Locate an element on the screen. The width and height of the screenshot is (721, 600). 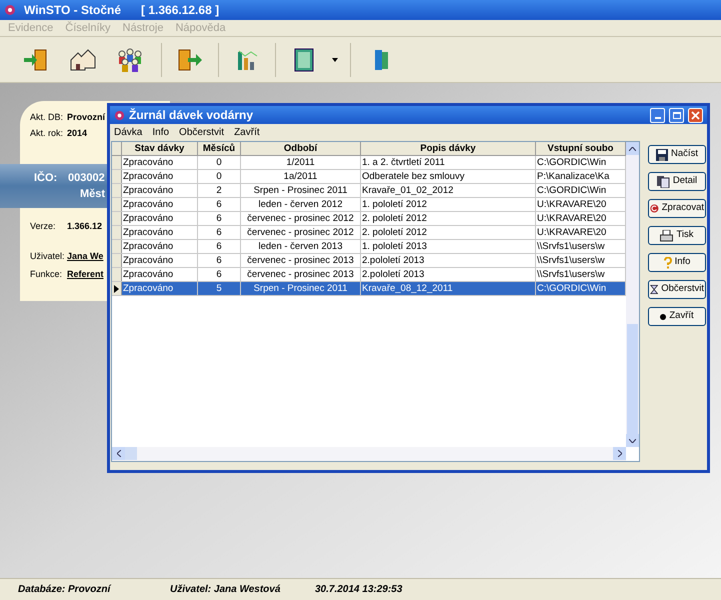
scroll-down-button is located at coordinates (632, 440).